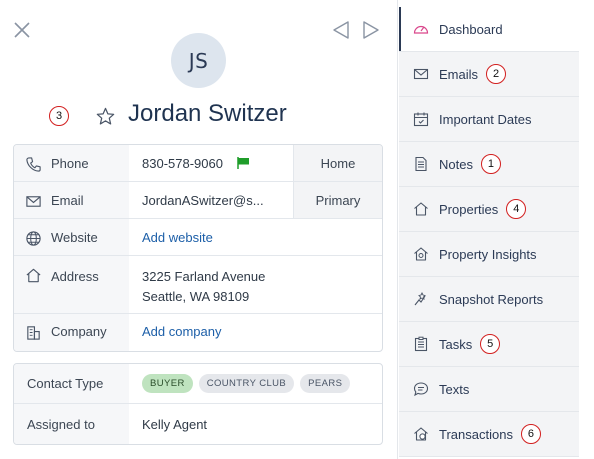 The width and height of the screenshot is (594, 459). What do you see at coordinates (204, 276) in the screenshot?
I see `address-line-1: 3225 Farland Avenue` at bounding box center [204, 276].